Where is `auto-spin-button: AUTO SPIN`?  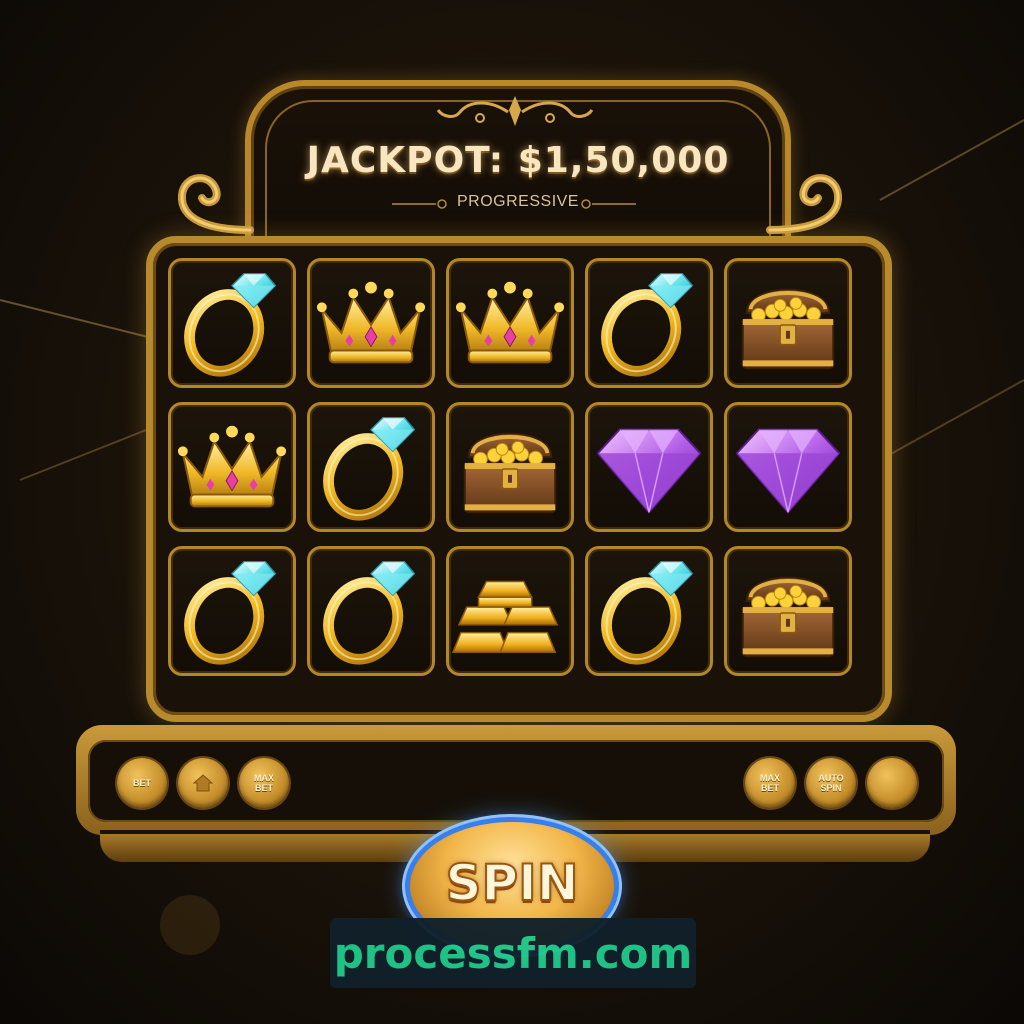 auto-spin-button: AUTO SPIN is located at coordinates (831, 783).